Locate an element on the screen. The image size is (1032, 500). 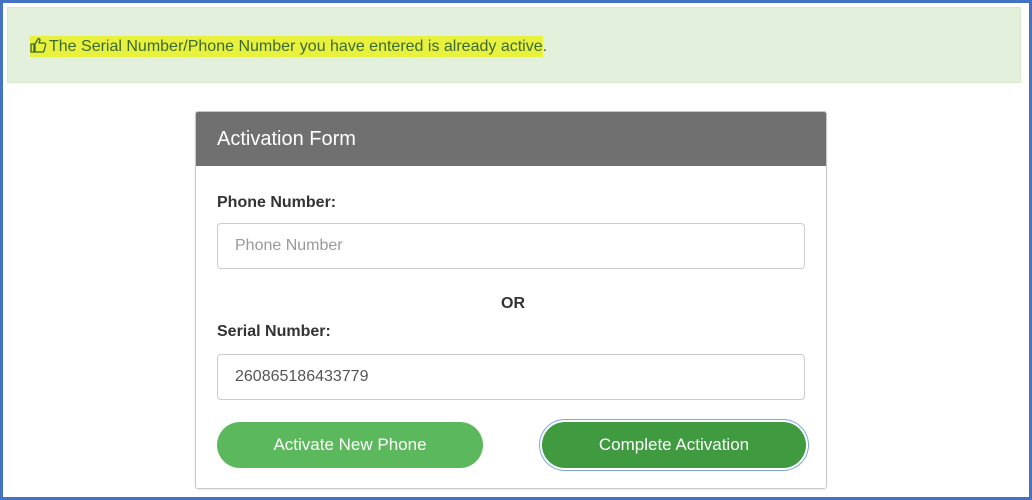
complete-activation-button: Complete Activation is located at coordinates (674, 445).